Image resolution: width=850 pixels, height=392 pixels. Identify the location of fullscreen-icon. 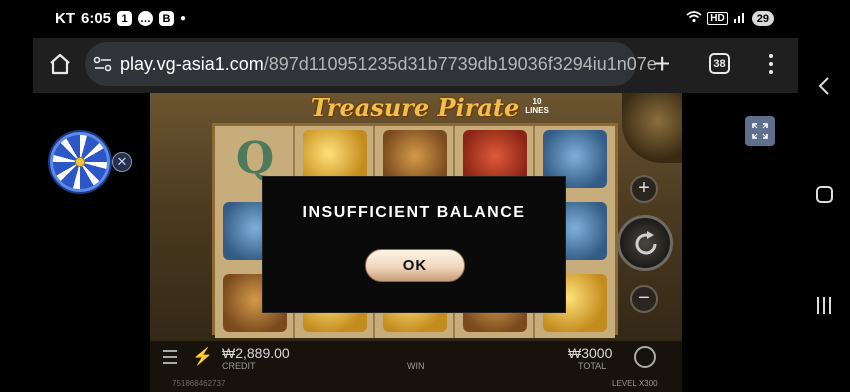
(760, 131).